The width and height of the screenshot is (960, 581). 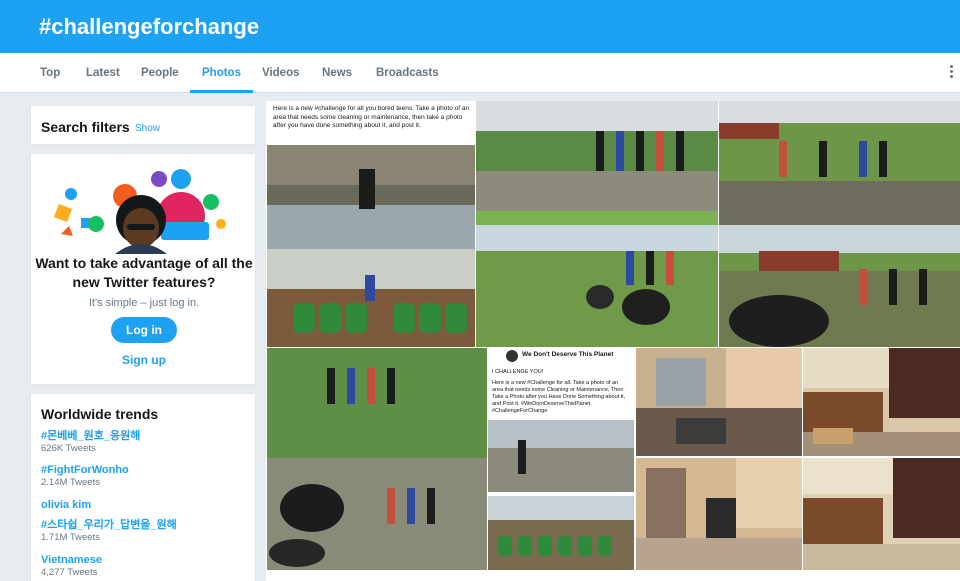 What do you see at coordinates (839, 224) in the screenshot?
I see `photo-field-bags` at bounding box center [839, 224].